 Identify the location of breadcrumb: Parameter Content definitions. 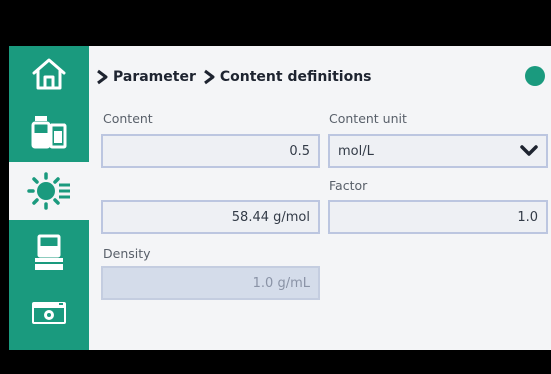
(233, 77).